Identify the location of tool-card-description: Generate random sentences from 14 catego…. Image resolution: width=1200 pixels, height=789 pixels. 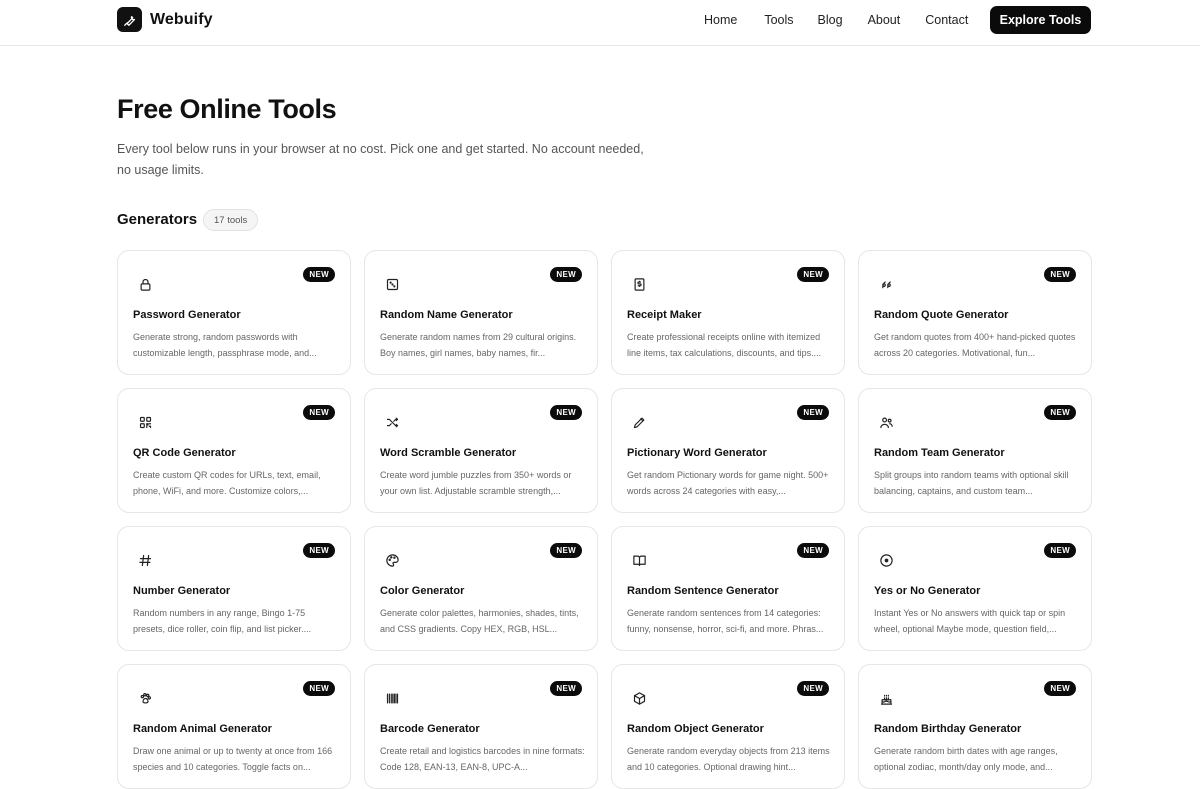
(725, 621).